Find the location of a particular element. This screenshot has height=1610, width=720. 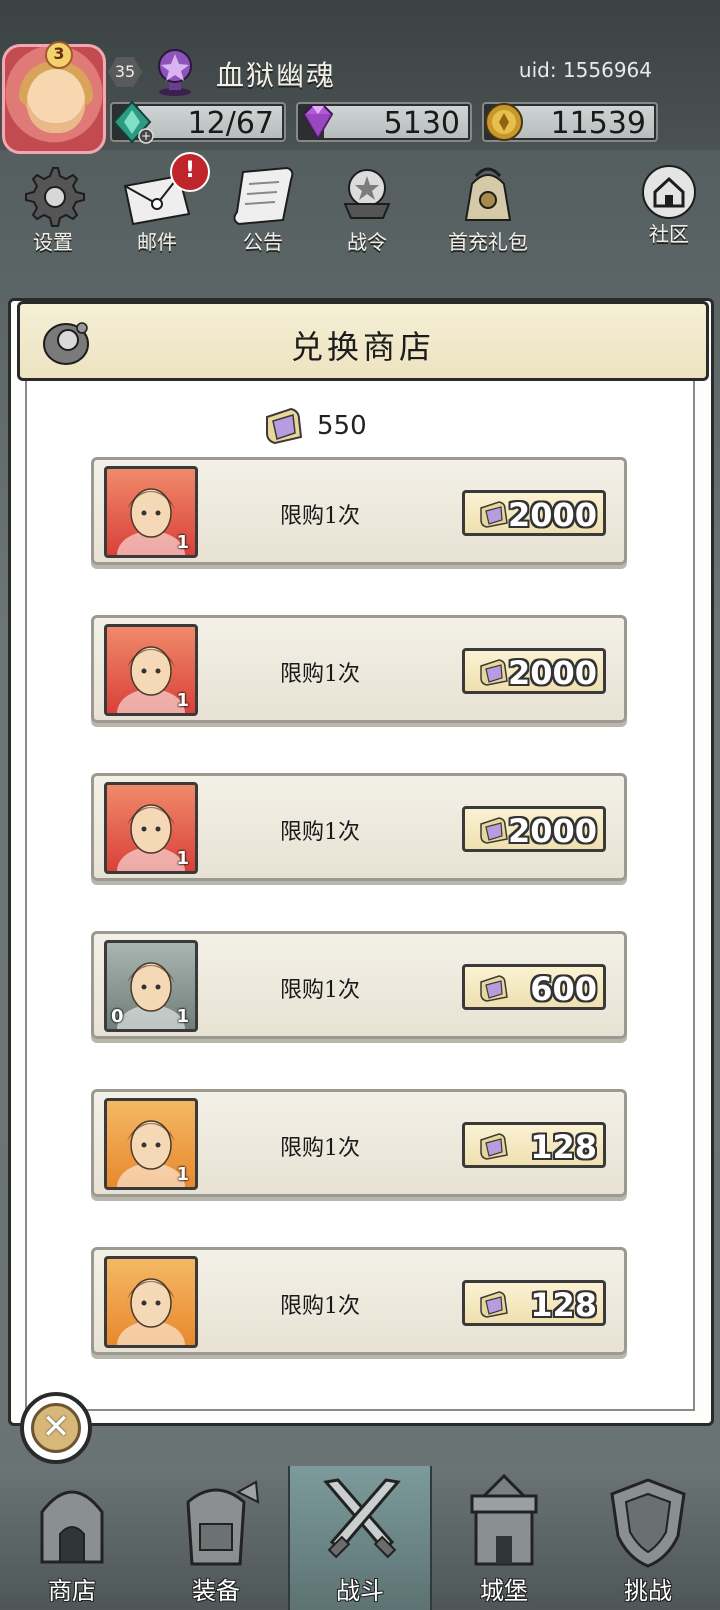

shop-item-row: 1 0 限购1次 600 is located at coordinates (359, 985).